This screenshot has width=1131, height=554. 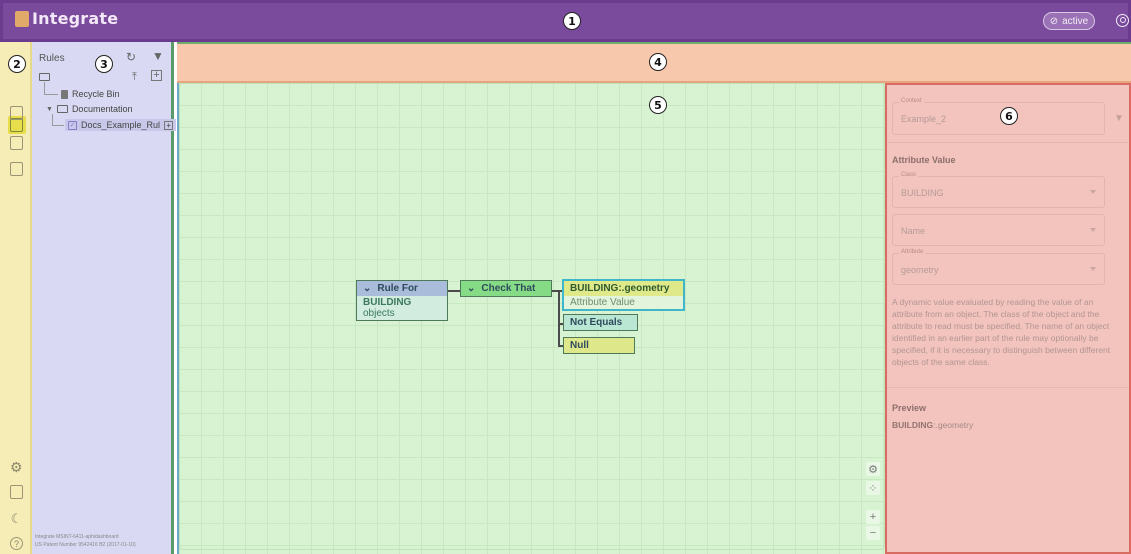 What do you see at coordinates (912, 252) in the screenshot?
I see `attribute-label: Attribute` at bounding box center [912, 252].